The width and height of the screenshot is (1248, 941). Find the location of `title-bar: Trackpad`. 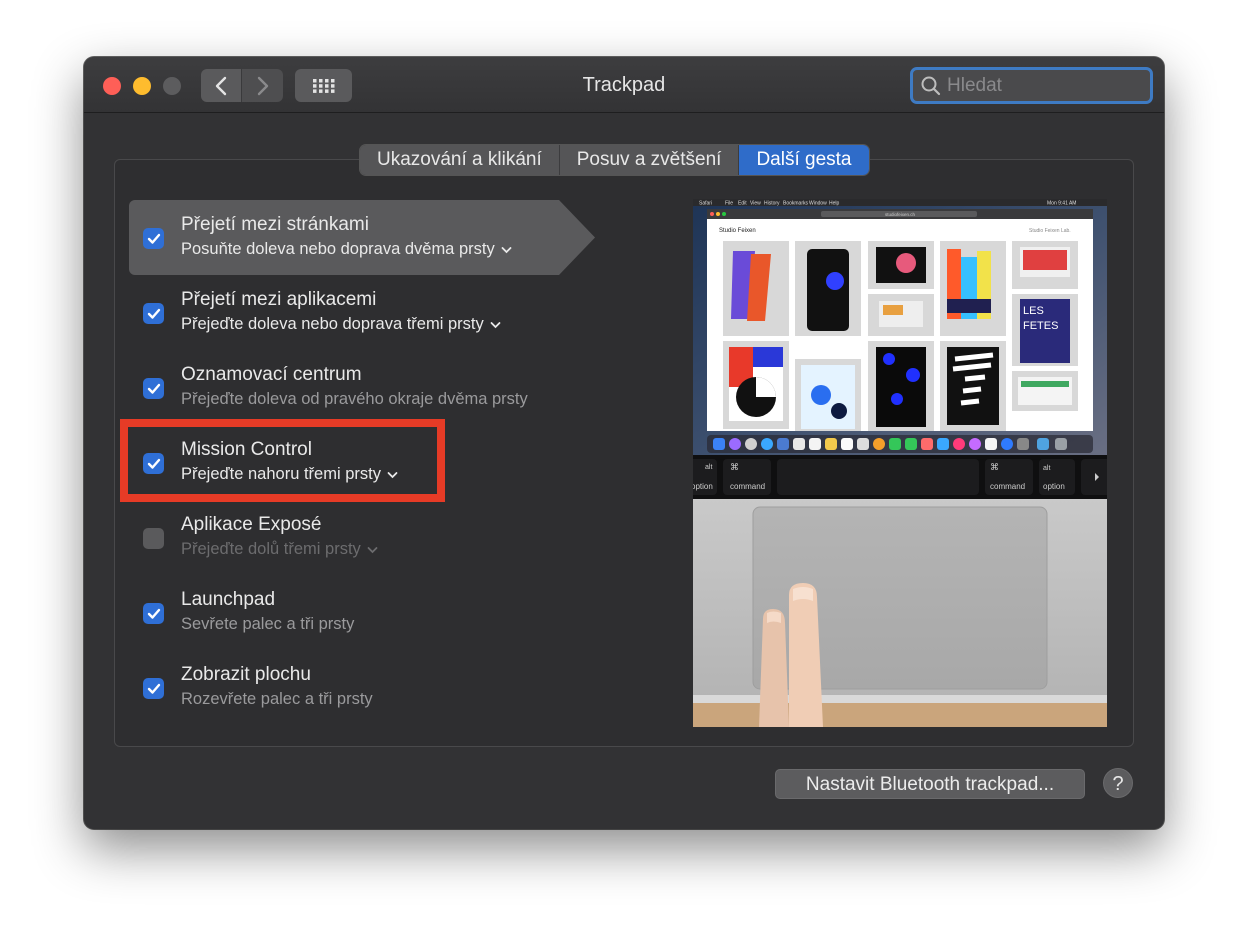

title-bar: Trackpad is located at coordinates (624, 85).